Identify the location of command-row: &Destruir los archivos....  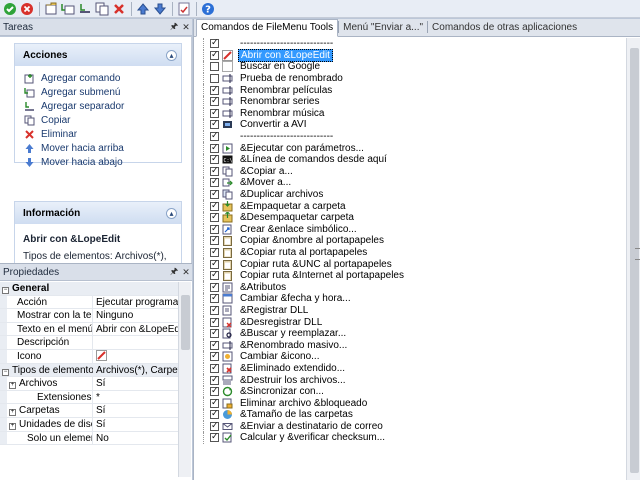
(410, 380).